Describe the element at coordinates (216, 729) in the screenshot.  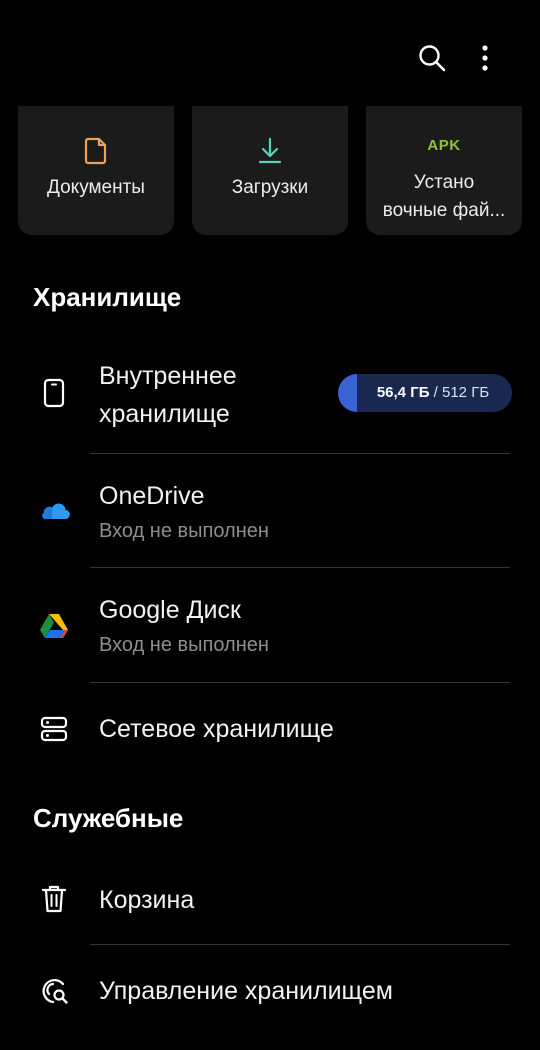
I see `row-title: Сетевое хранилище` at that location.